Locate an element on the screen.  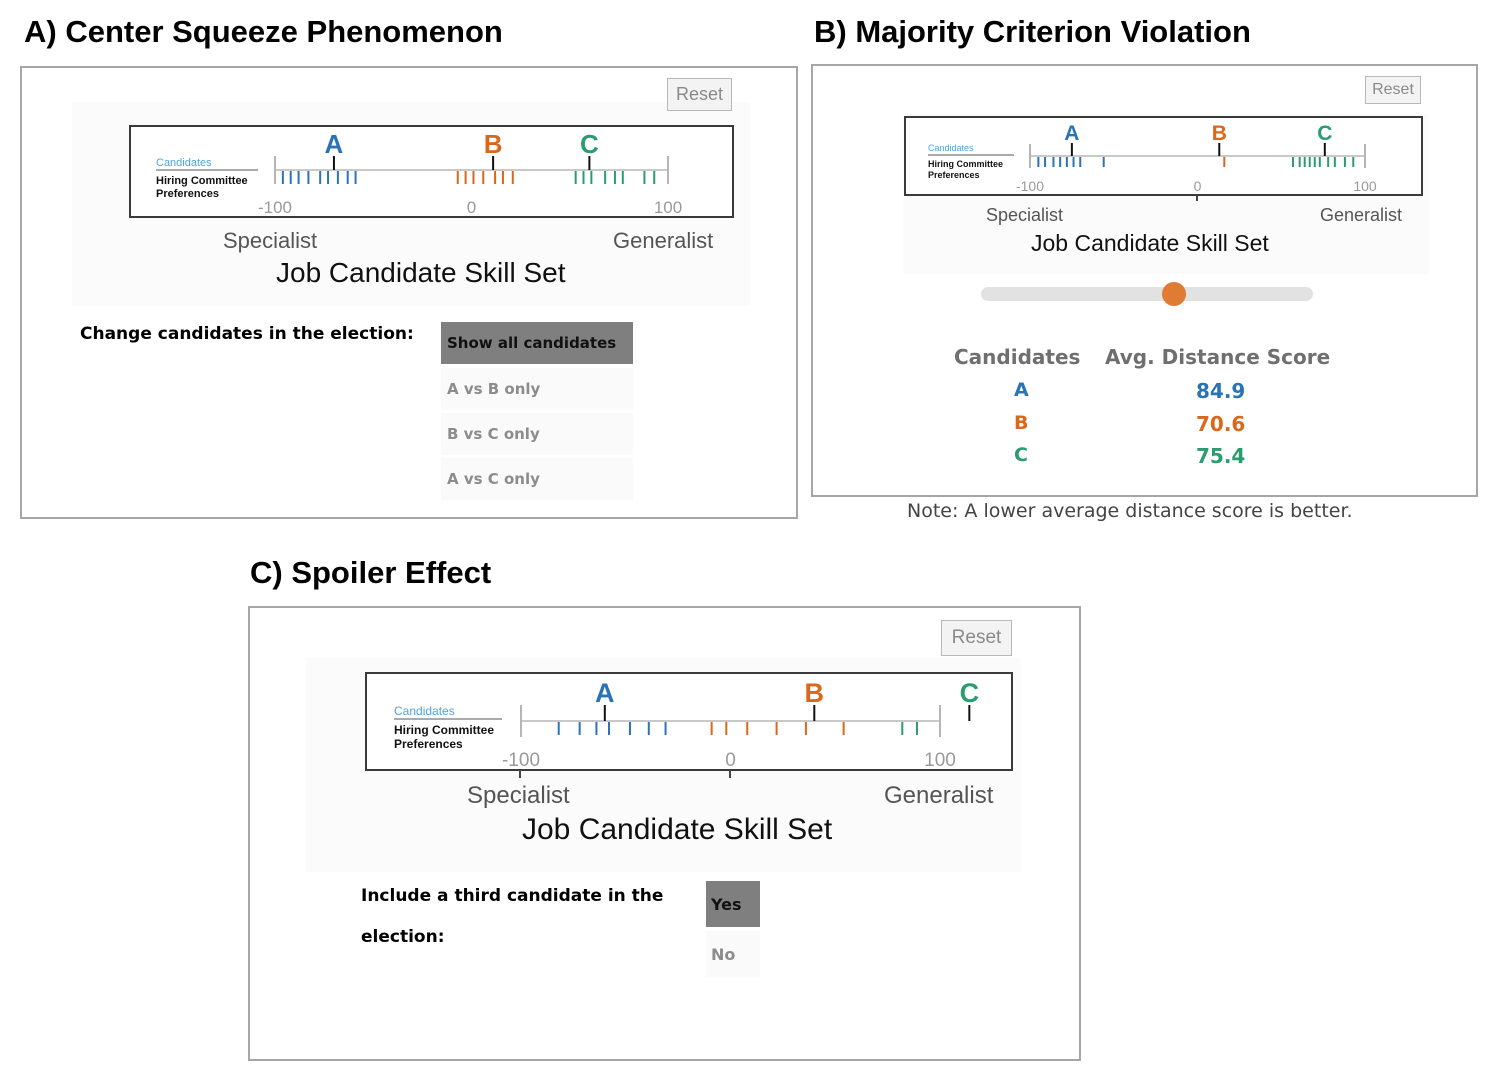
panel-c-title: C) Spoiler Effect is located at coordinates (371, 572).